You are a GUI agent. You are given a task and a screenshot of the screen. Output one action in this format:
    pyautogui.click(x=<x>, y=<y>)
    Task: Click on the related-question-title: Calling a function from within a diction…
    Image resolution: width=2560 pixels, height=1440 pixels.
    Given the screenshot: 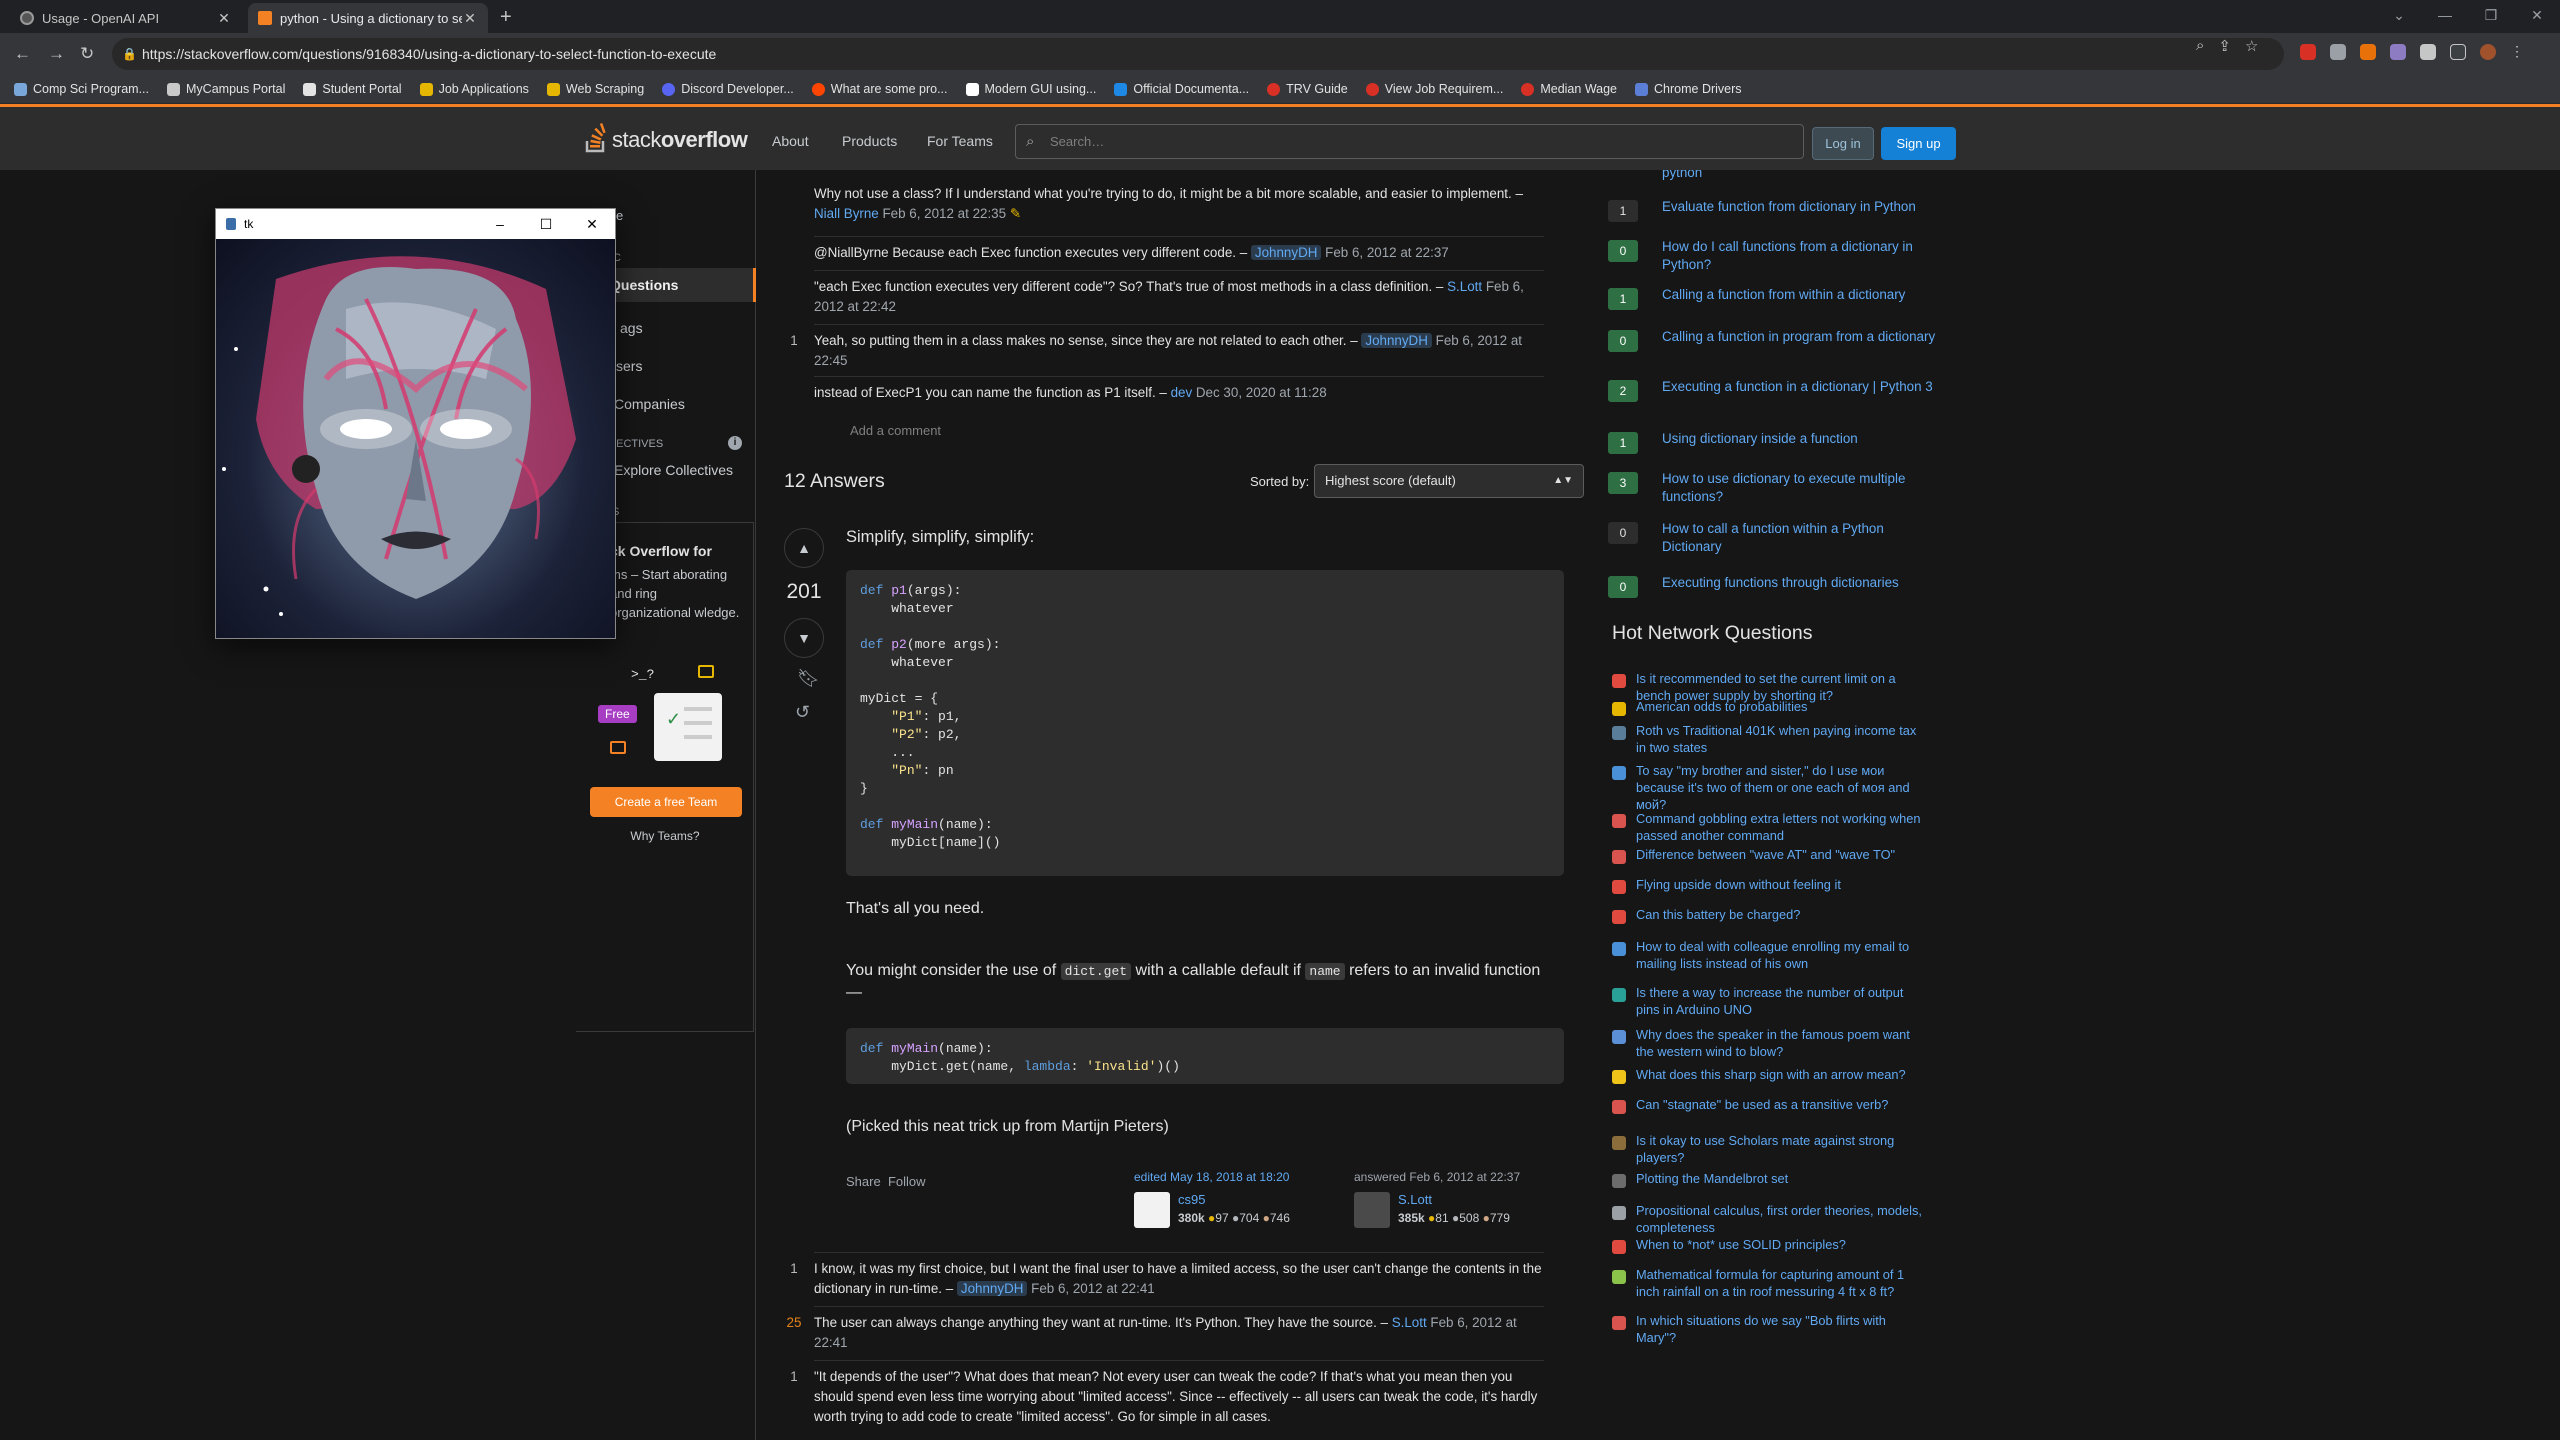 What is the action you would take?
    pyautogui.click(x=1802, y=295)
    